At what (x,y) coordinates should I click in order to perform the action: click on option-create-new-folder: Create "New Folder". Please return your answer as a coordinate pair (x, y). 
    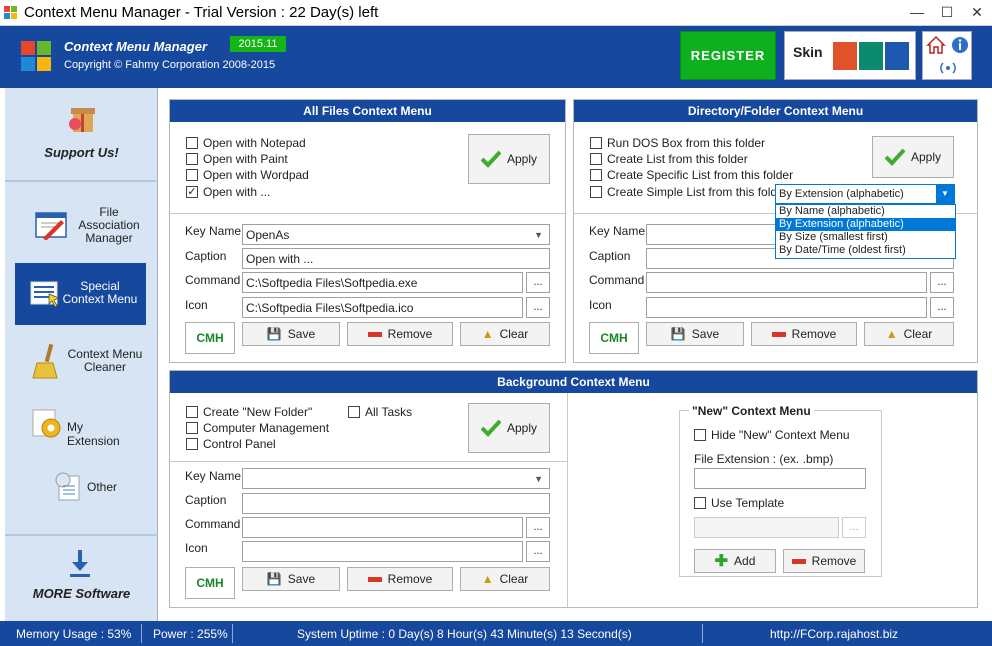
    Looking at the image, I should click on (249, 412).